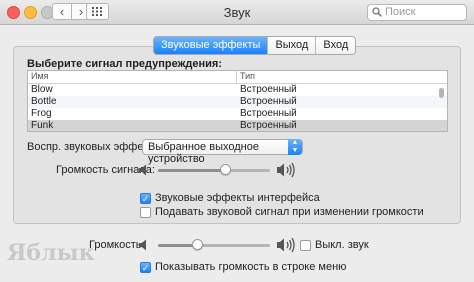 The height and width of the screenshot is (282, 474). Describe the element at coordinates (225, 169) in the screenshot. I see `alert-volume-thumb` at that location.